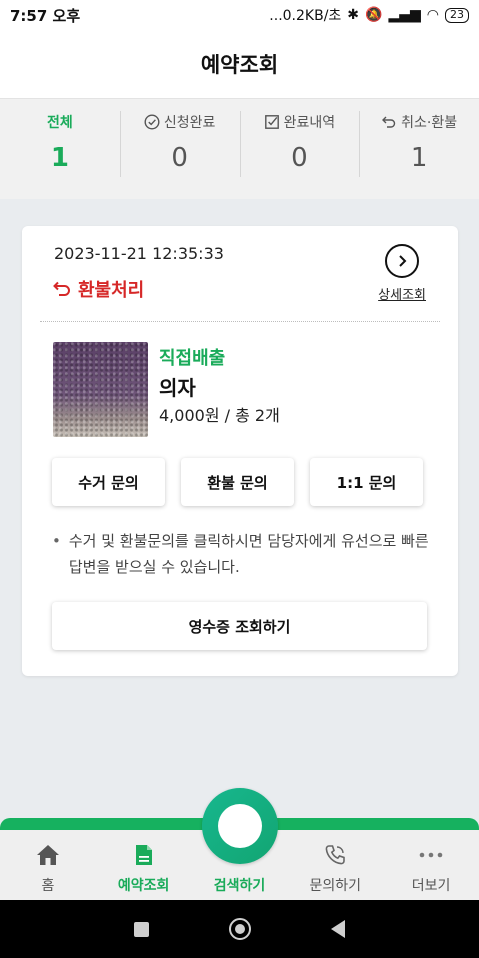 This screenshot has width=479, height=958. What do you see at coordinates (271, 122) in the screenshot?
I see `checkbox-icon` at bounding box center [271, 122].